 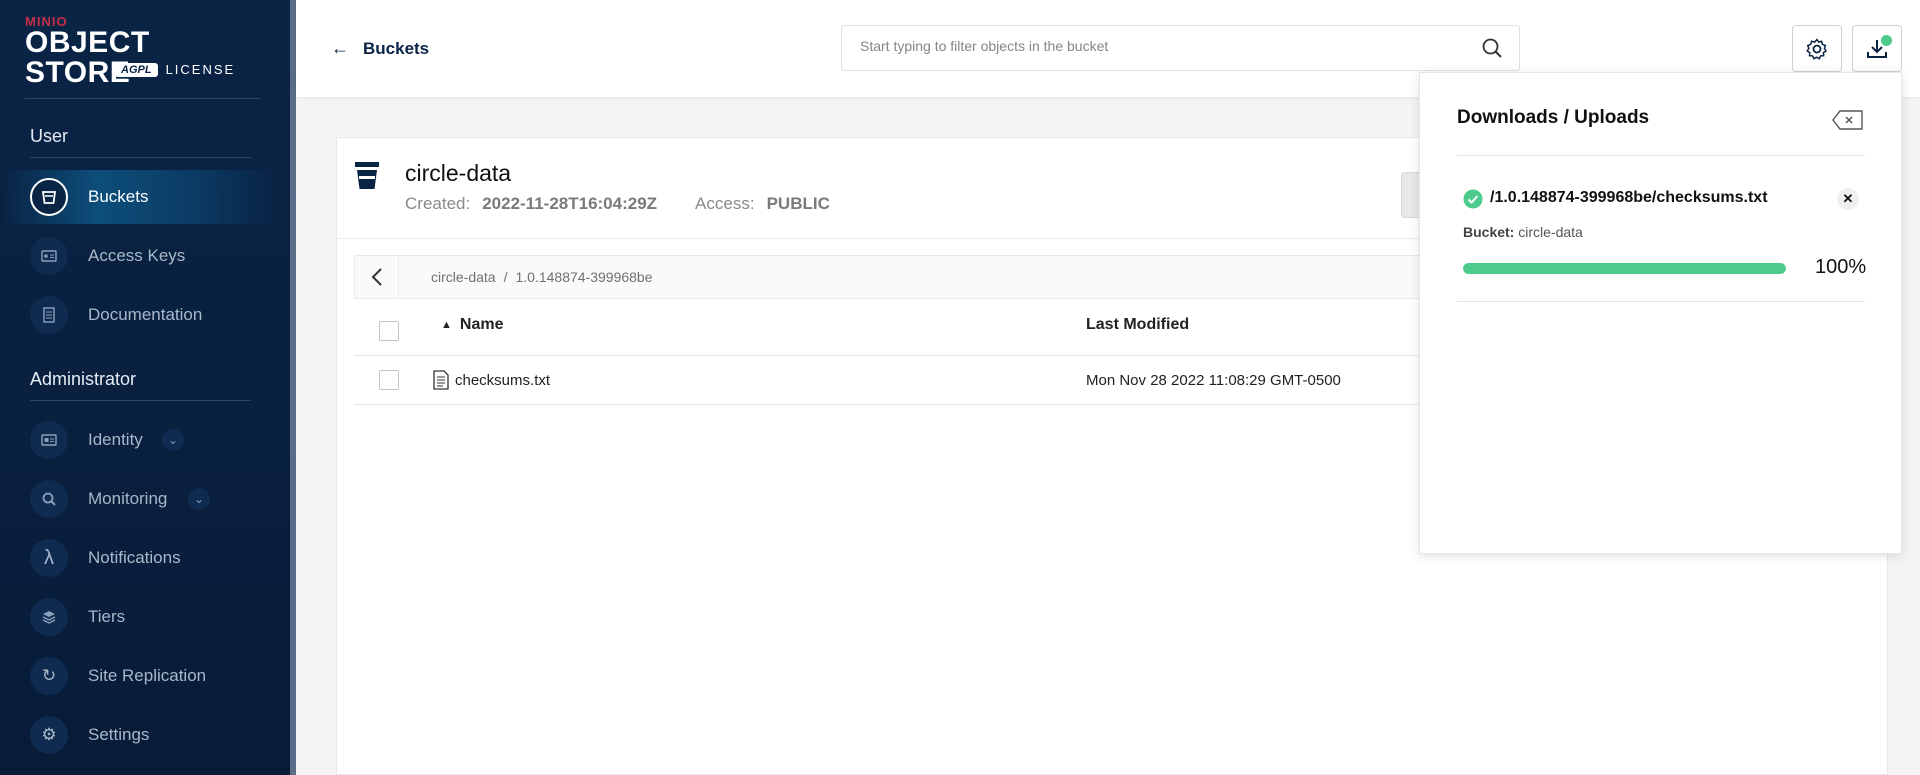 What do you see at coordinates (1492, 48) in the screenshot?
I see `search-icon` at bounding box center [1492, 48].